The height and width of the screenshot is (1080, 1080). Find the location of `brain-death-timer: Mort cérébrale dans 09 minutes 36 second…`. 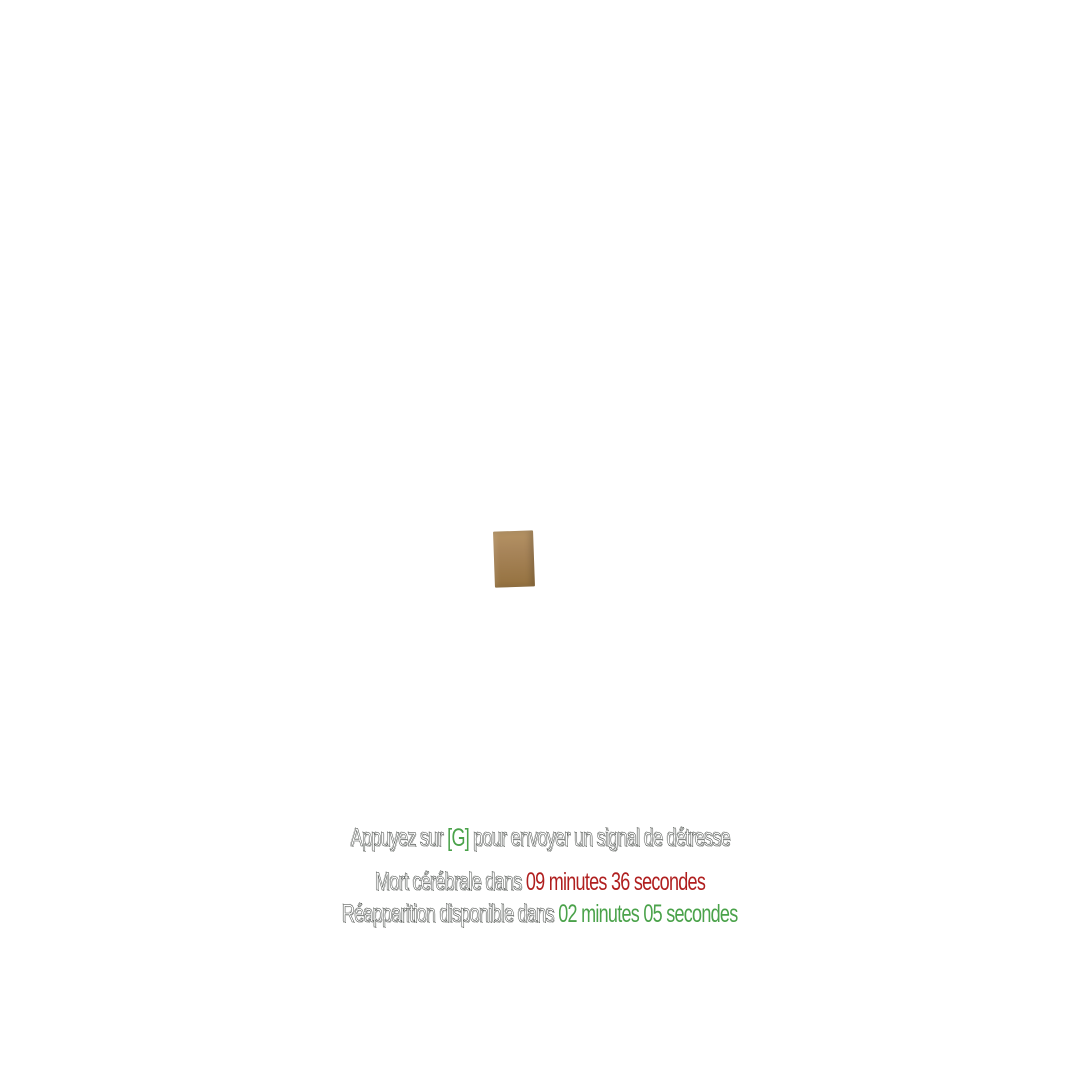

brain-death-timer: Mort cérébrale dans 09 minutes 36 second… is located at coordinates (540, 882).